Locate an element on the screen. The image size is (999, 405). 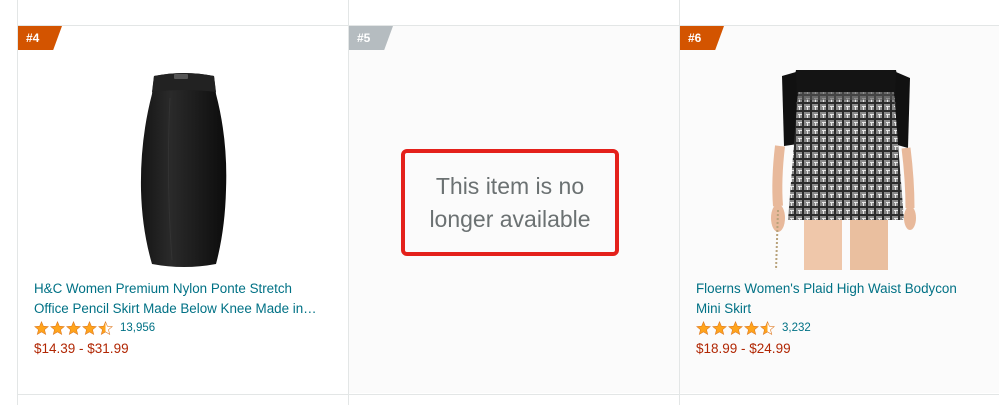
unavailable-notice-highlight: This item is no longer available is located at coordinates (510, 202).